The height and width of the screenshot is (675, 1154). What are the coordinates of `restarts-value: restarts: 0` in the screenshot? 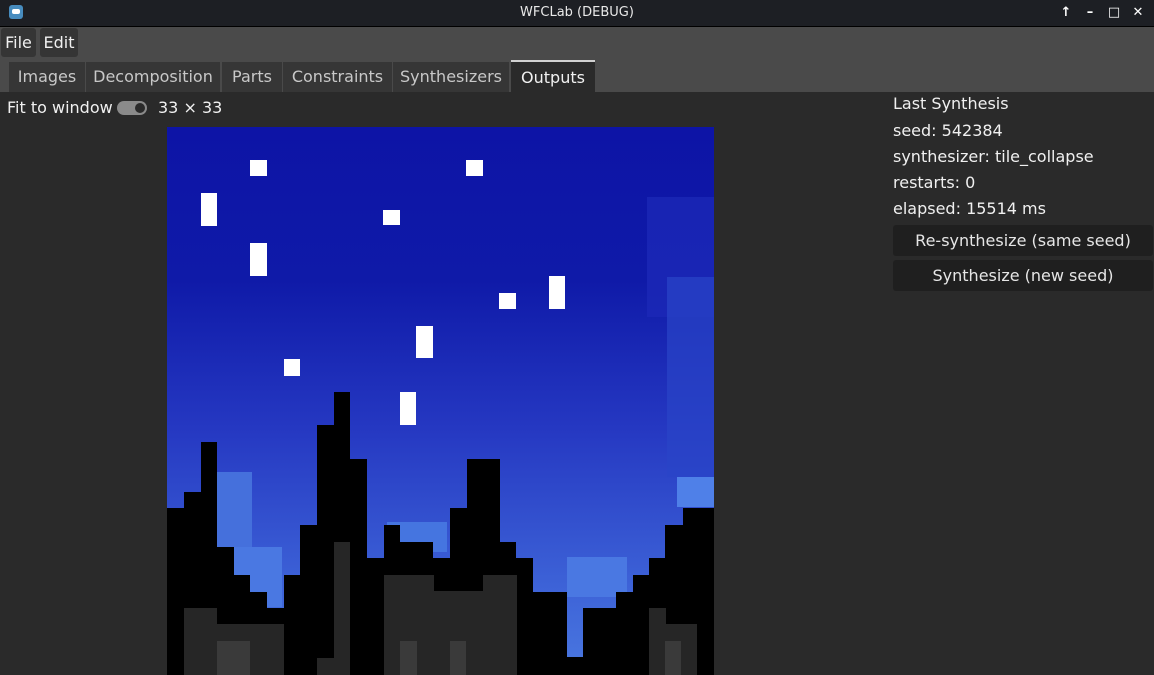 It's located at (934, 182).